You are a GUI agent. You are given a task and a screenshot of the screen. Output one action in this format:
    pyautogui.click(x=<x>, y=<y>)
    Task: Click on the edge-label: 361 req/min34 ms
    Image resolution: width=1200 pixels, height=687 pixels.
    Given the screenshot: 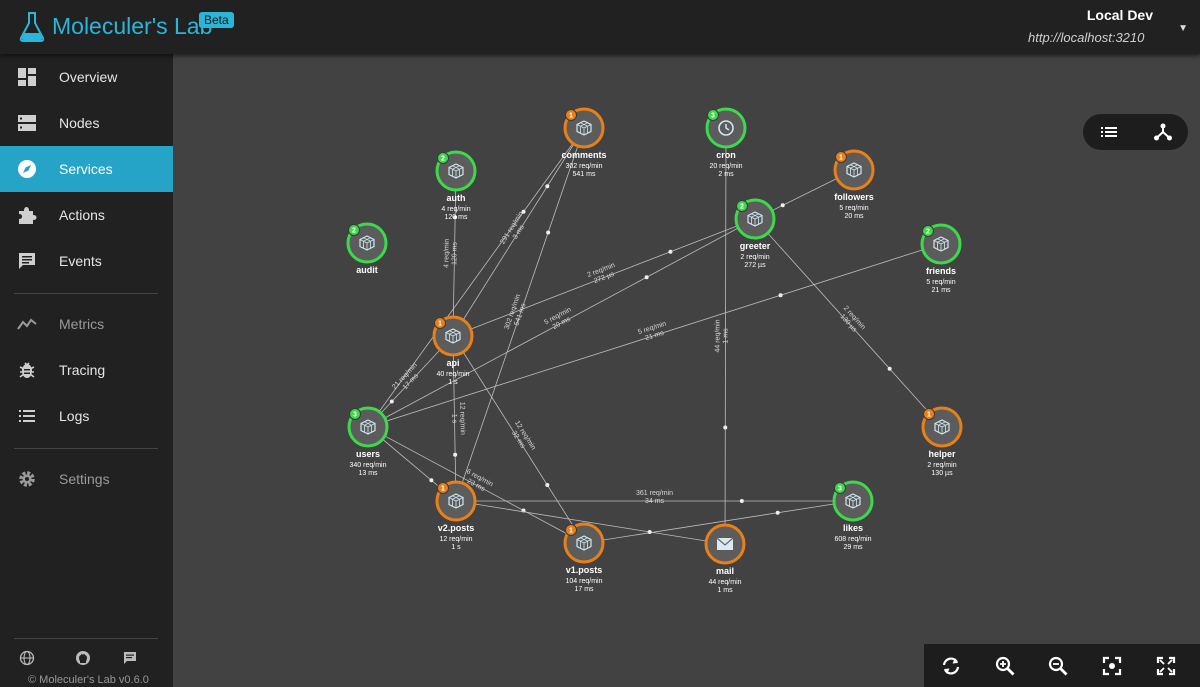 What is the action you would take?
    pyautogui.click(x=654, y=497)
    